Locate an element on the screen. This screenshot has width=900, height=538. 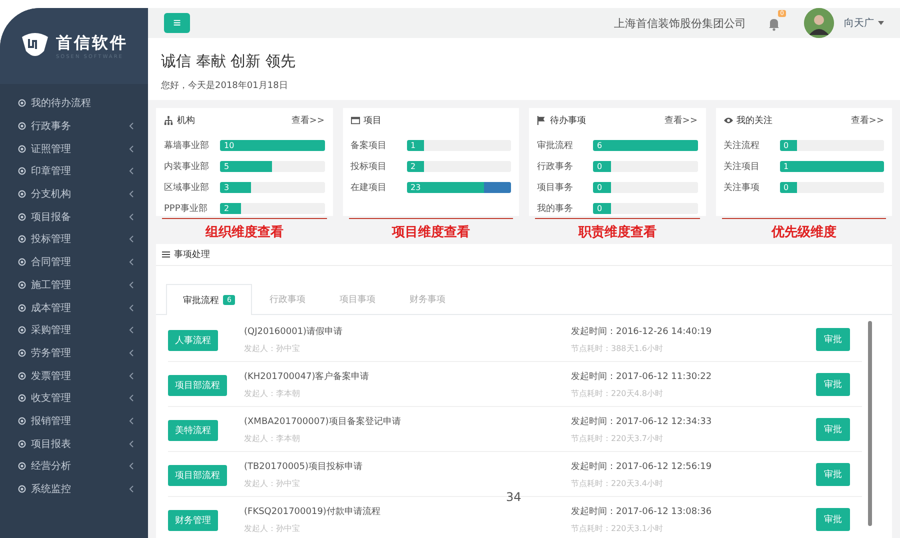
sidebar-item: 分支机构 is located at coordinates (74, 194).